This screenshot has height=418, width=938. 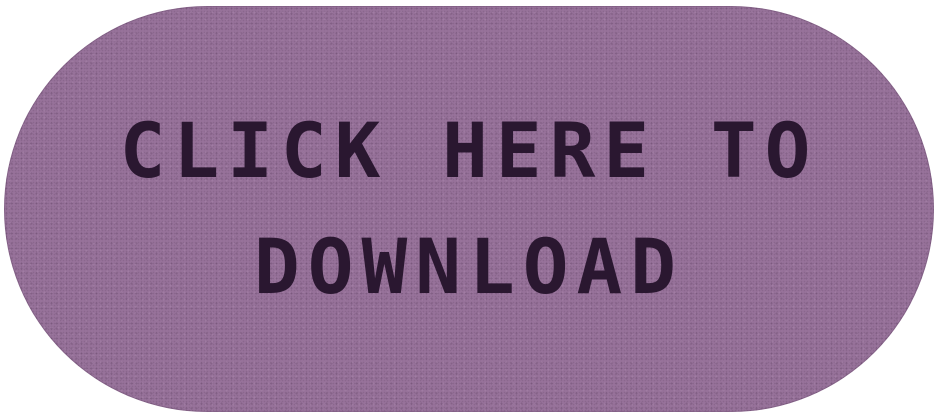 What do you see at coordinates (469, 266) in the screenshot?
I see `download-button-label-line-2: DOWNLOAD` at bounding box center [469, 266].